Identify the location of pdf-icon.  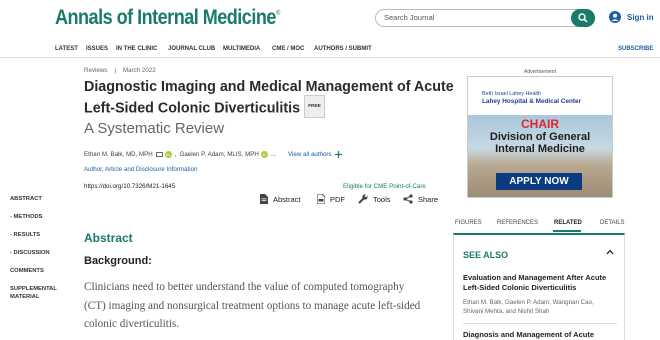
(321, 199).